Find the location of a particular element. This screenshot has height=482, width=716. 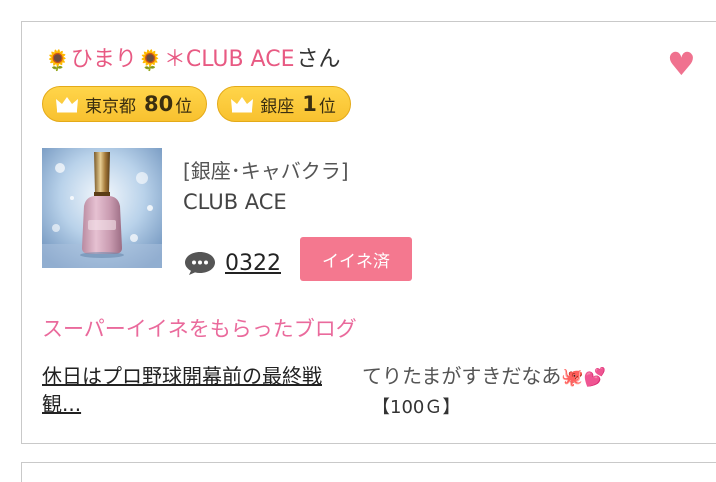

nail-polish-image is located at coordinates (102, 208).